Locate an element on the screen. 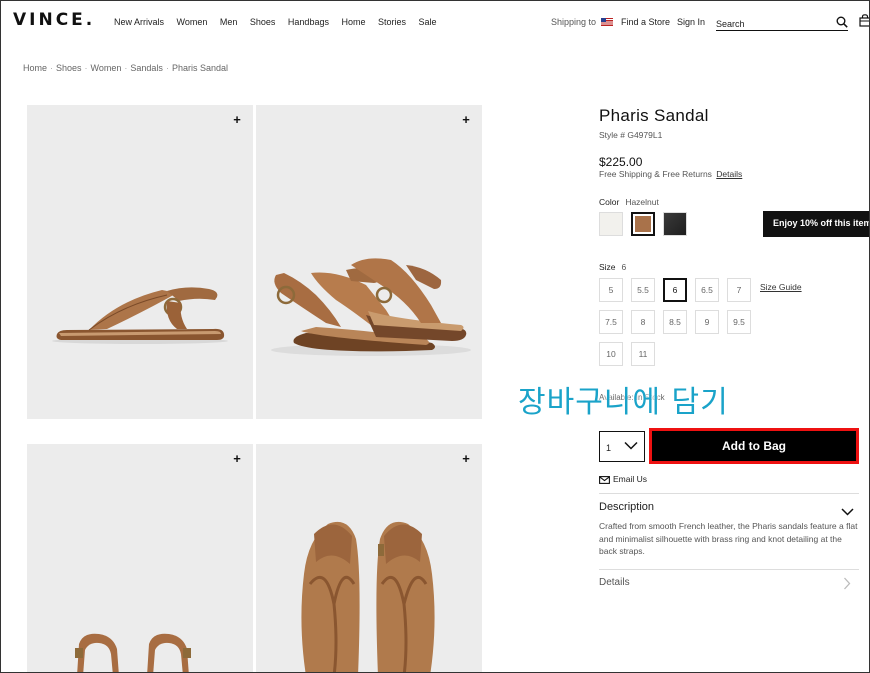 This screenshot has width=870, height=673. size-option: 8.5 is located at coordinates (675, 322).